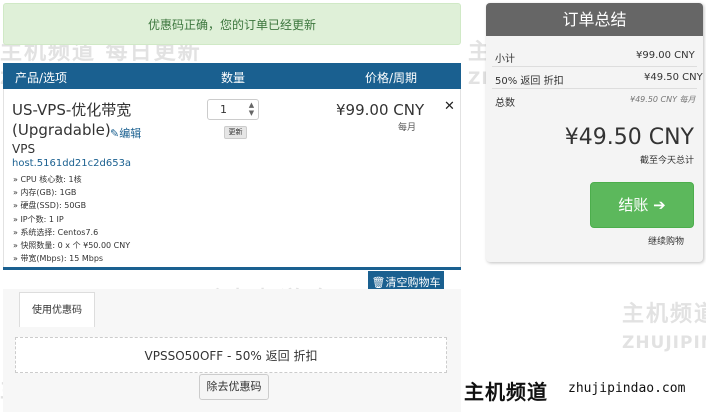 The height and width of the screenshot is (412, 706). What do you see at coordinates (629, 137) in the screenshot?
I see `total-due-today: ¥49.50 CNY` at bounding box center [629, 137].